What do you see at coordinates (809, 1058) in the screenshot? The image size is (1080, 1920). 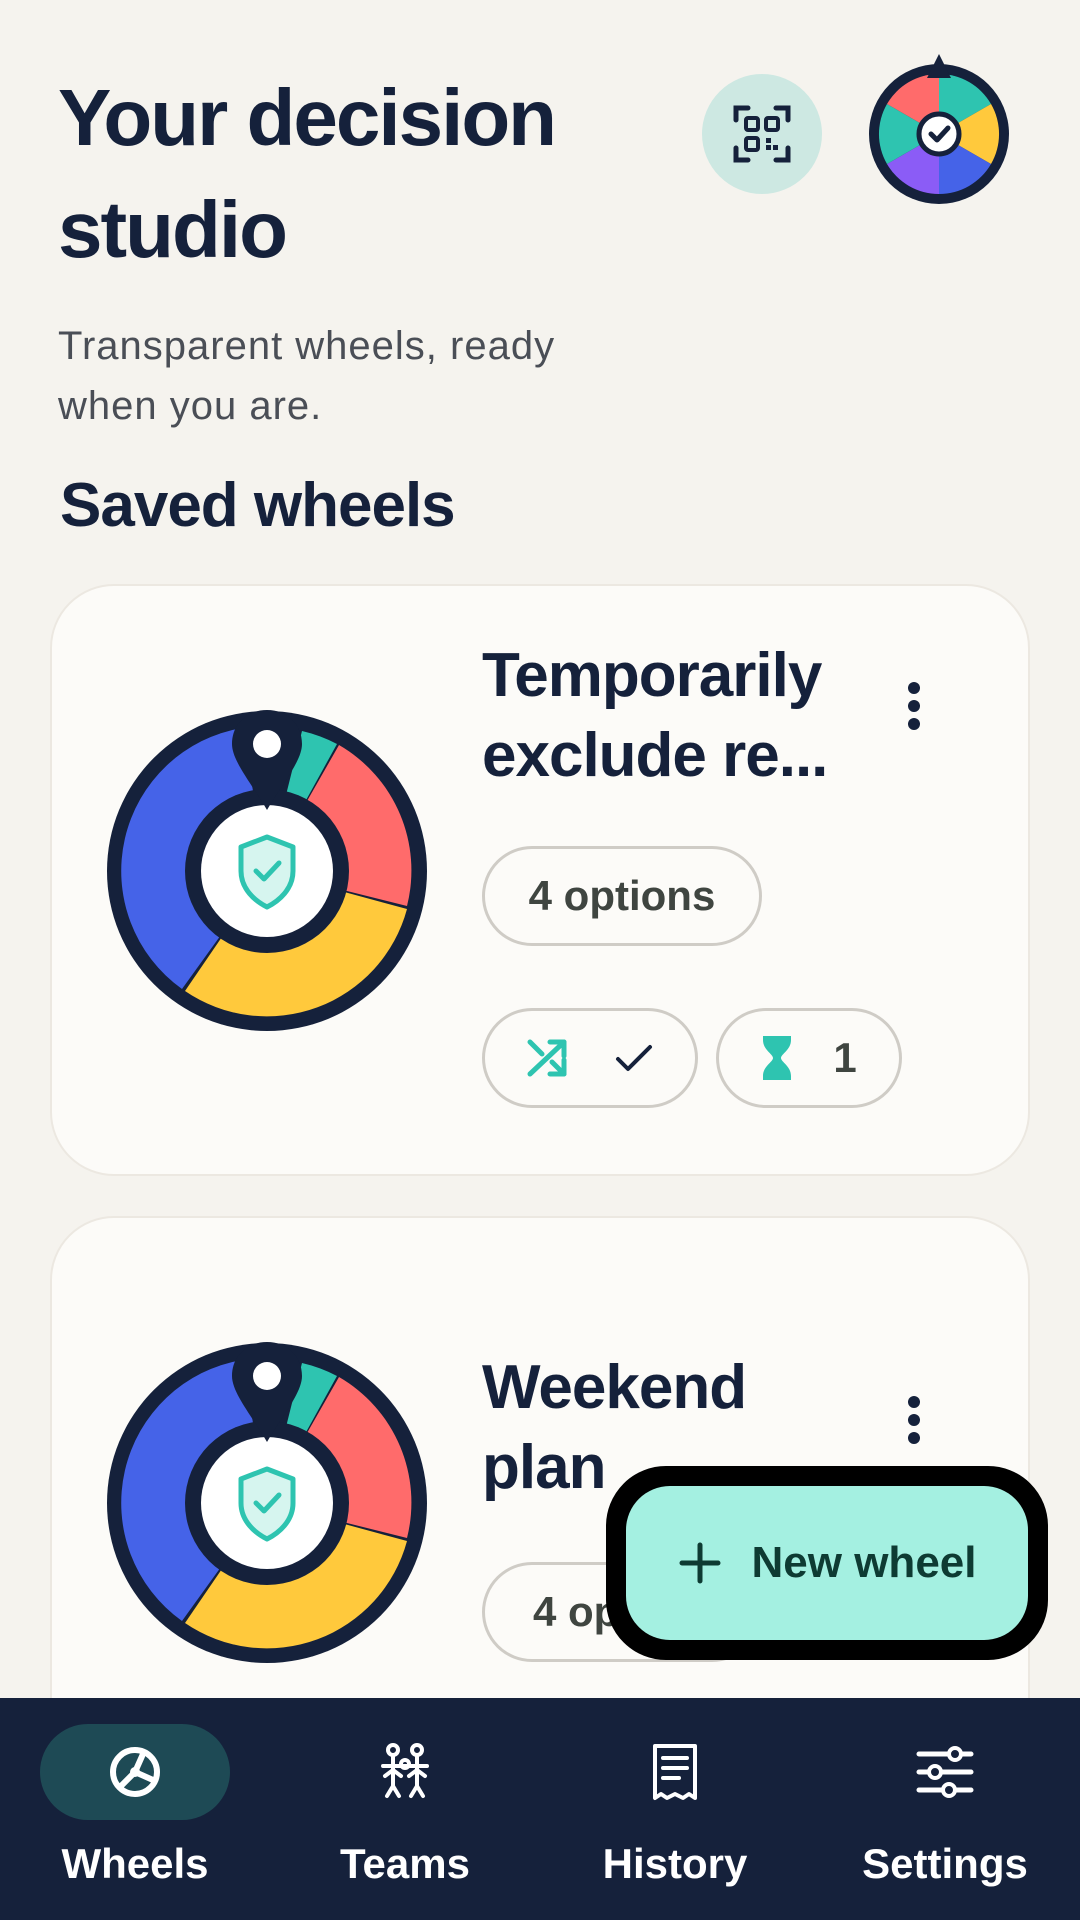 I see `exclusion-count-chip: 1` at bounding box center [809, 1058].